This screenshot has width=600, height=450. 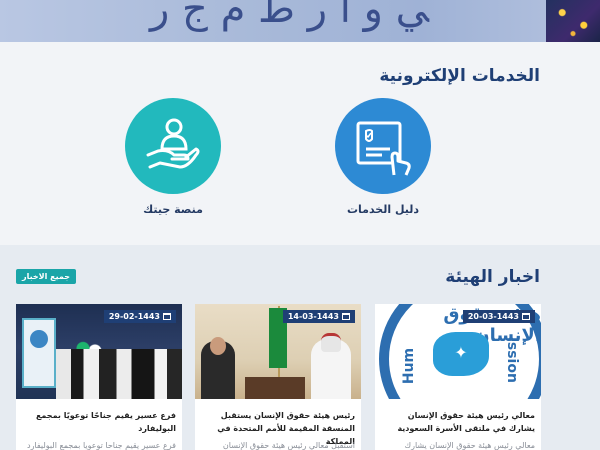 I want to click on banner-headline: ﻲ ﻭ ﺍ ﺭ ﻁ ﻡ ﺝ ﺭ, so click(x=289, y=16).